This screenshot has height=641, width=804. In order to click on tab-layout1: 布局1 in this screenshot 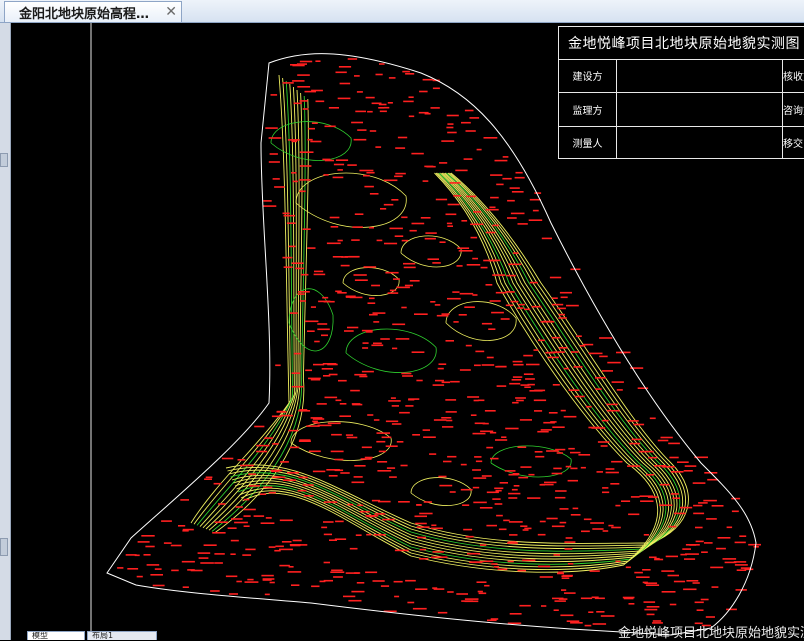, I will do `click(122, 635)`.